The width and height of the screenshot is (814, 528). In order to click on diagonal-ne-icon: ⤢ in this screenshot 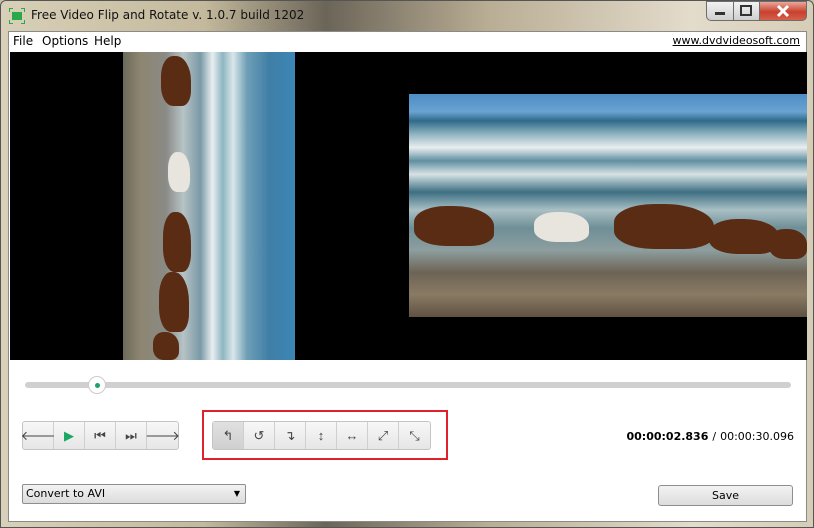, I will do `click(383, 435)`.